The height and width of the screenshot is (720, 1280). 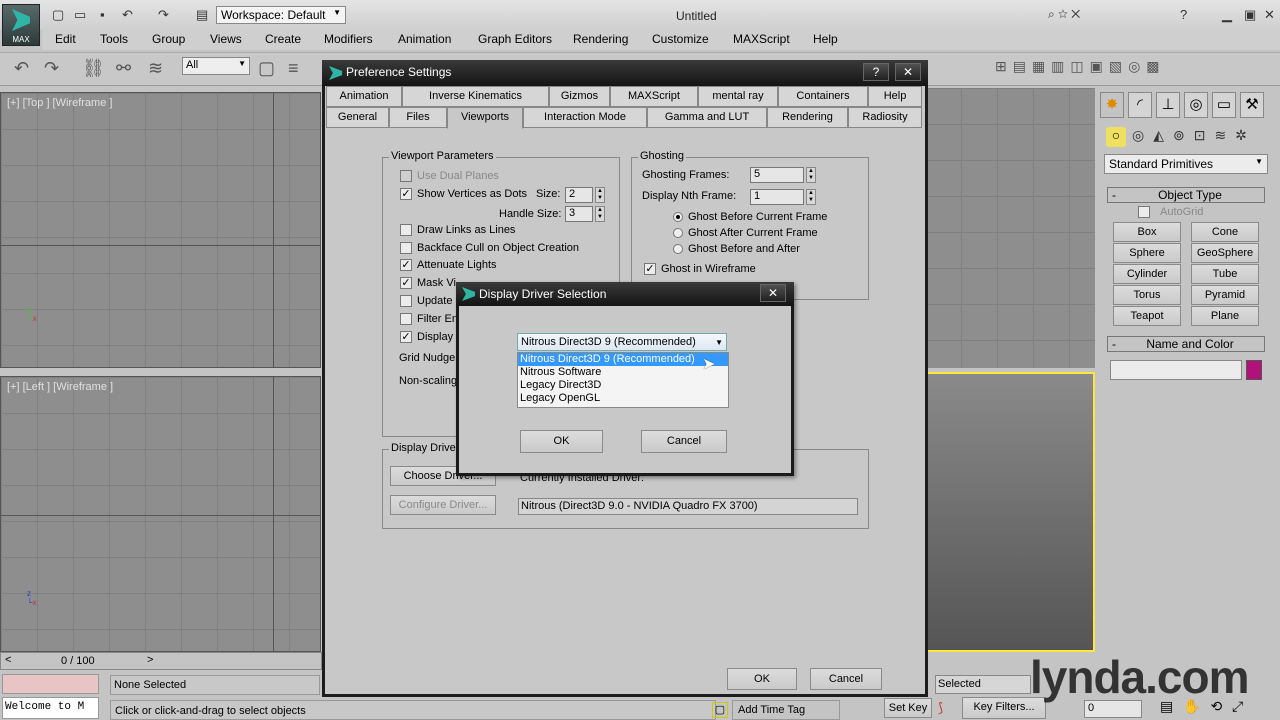 I want to click on tab-general: General, so click(x=357, y=117).